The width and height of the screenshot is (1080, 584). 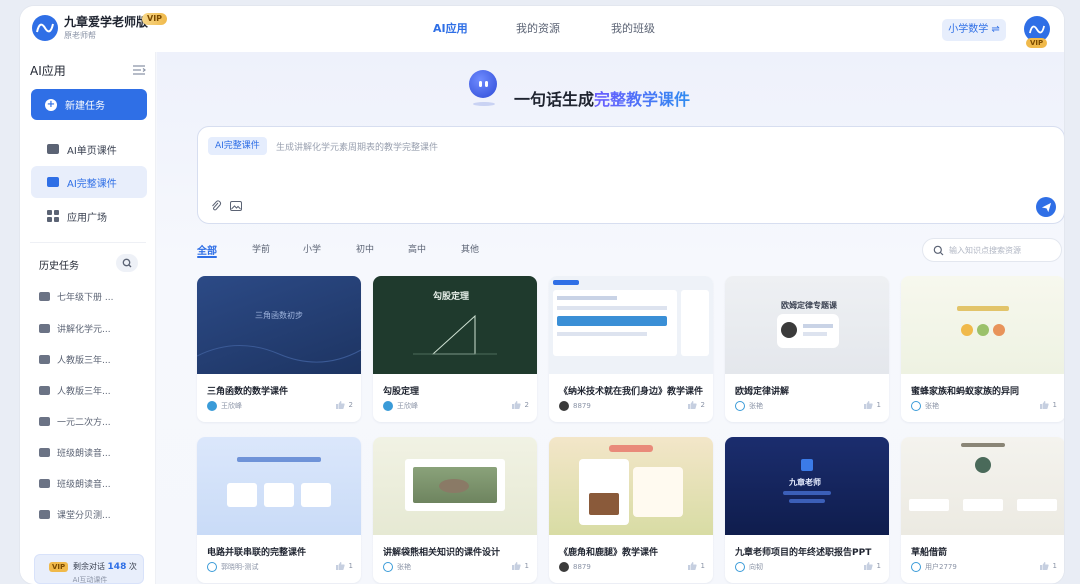 I want to click on courseware-card: 讲解袋熊相关知识的课件设计 张艳 1, so click(x=455, y=510).